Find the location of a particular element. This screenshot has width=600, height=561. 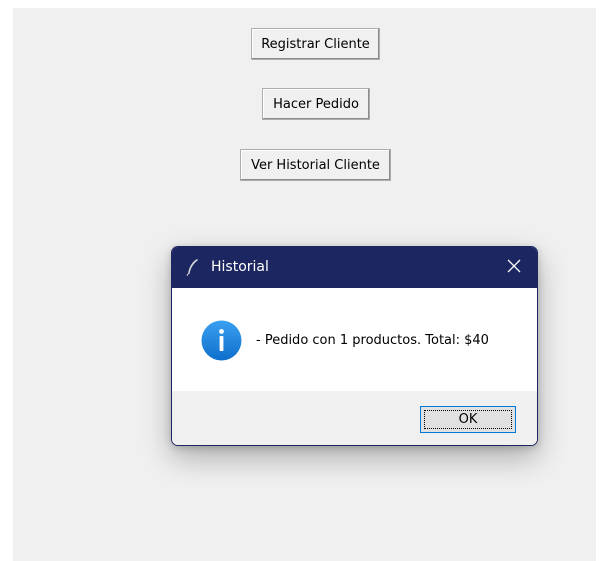

registrar-cliente-button: Registrar Cliente is located at coordinates (315, 44).